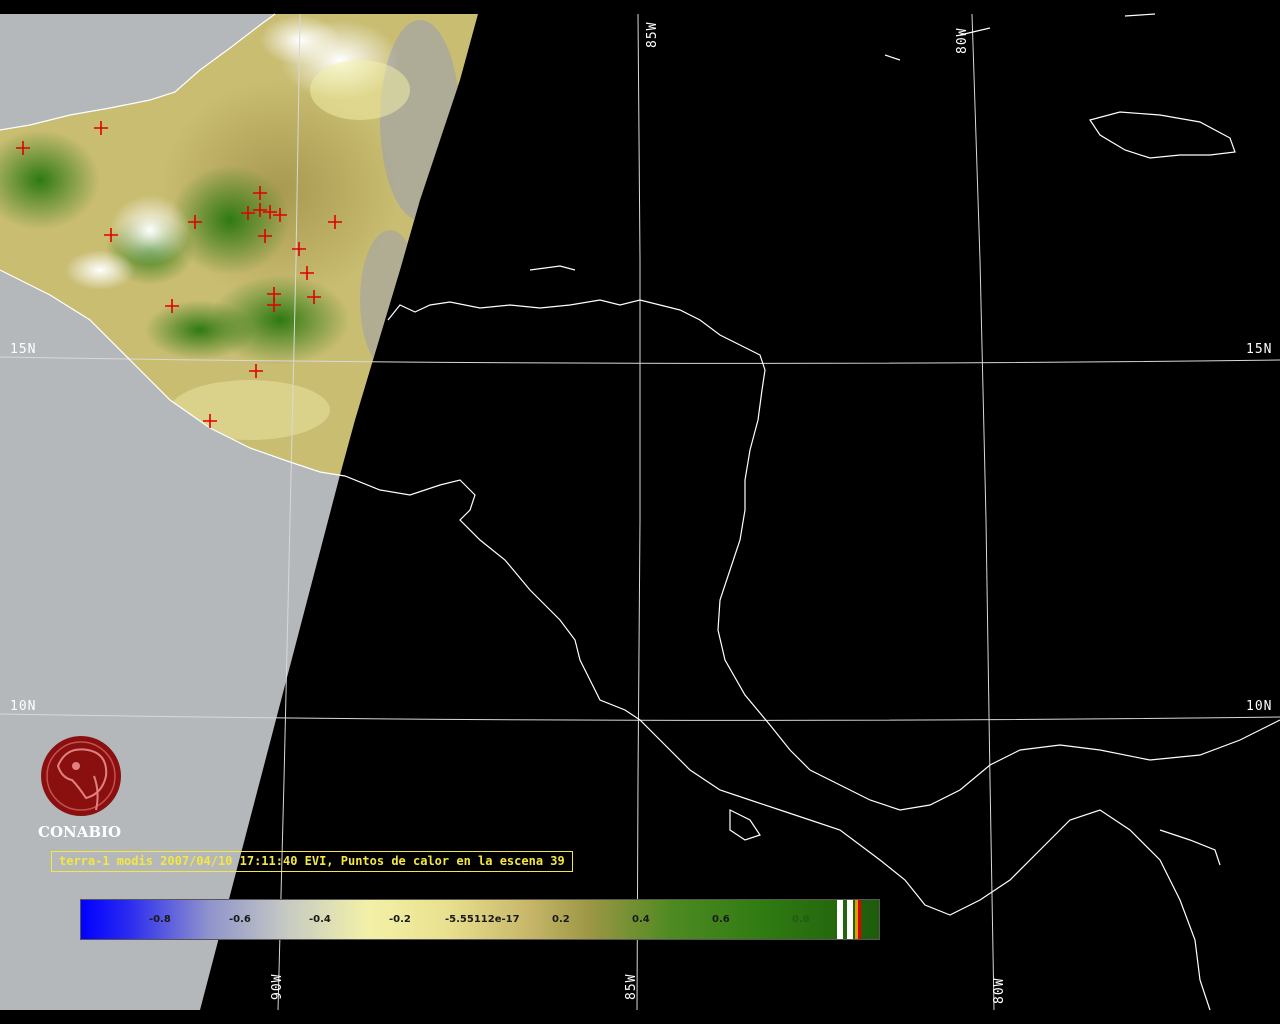 This screenshot has height=1024, width=1280. What do you see at coordinates (561, 919) in the screenshot?
I see `colorbar-tick: 0.2` at bounding box center [561, 919].